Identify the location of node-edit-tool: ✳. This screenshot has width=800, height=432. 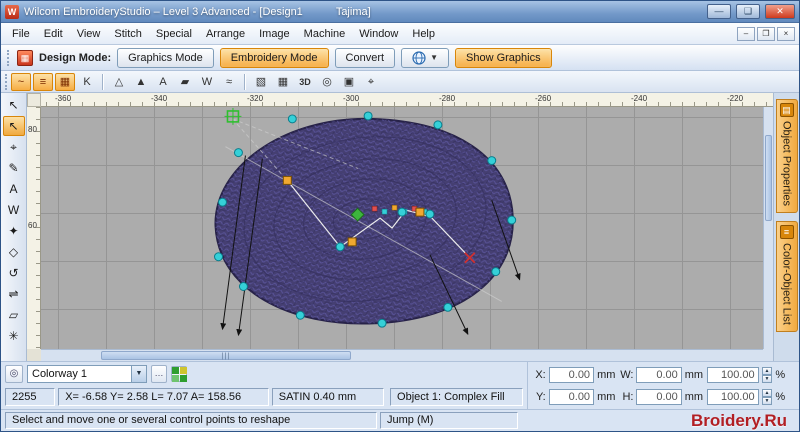
(14, 336).